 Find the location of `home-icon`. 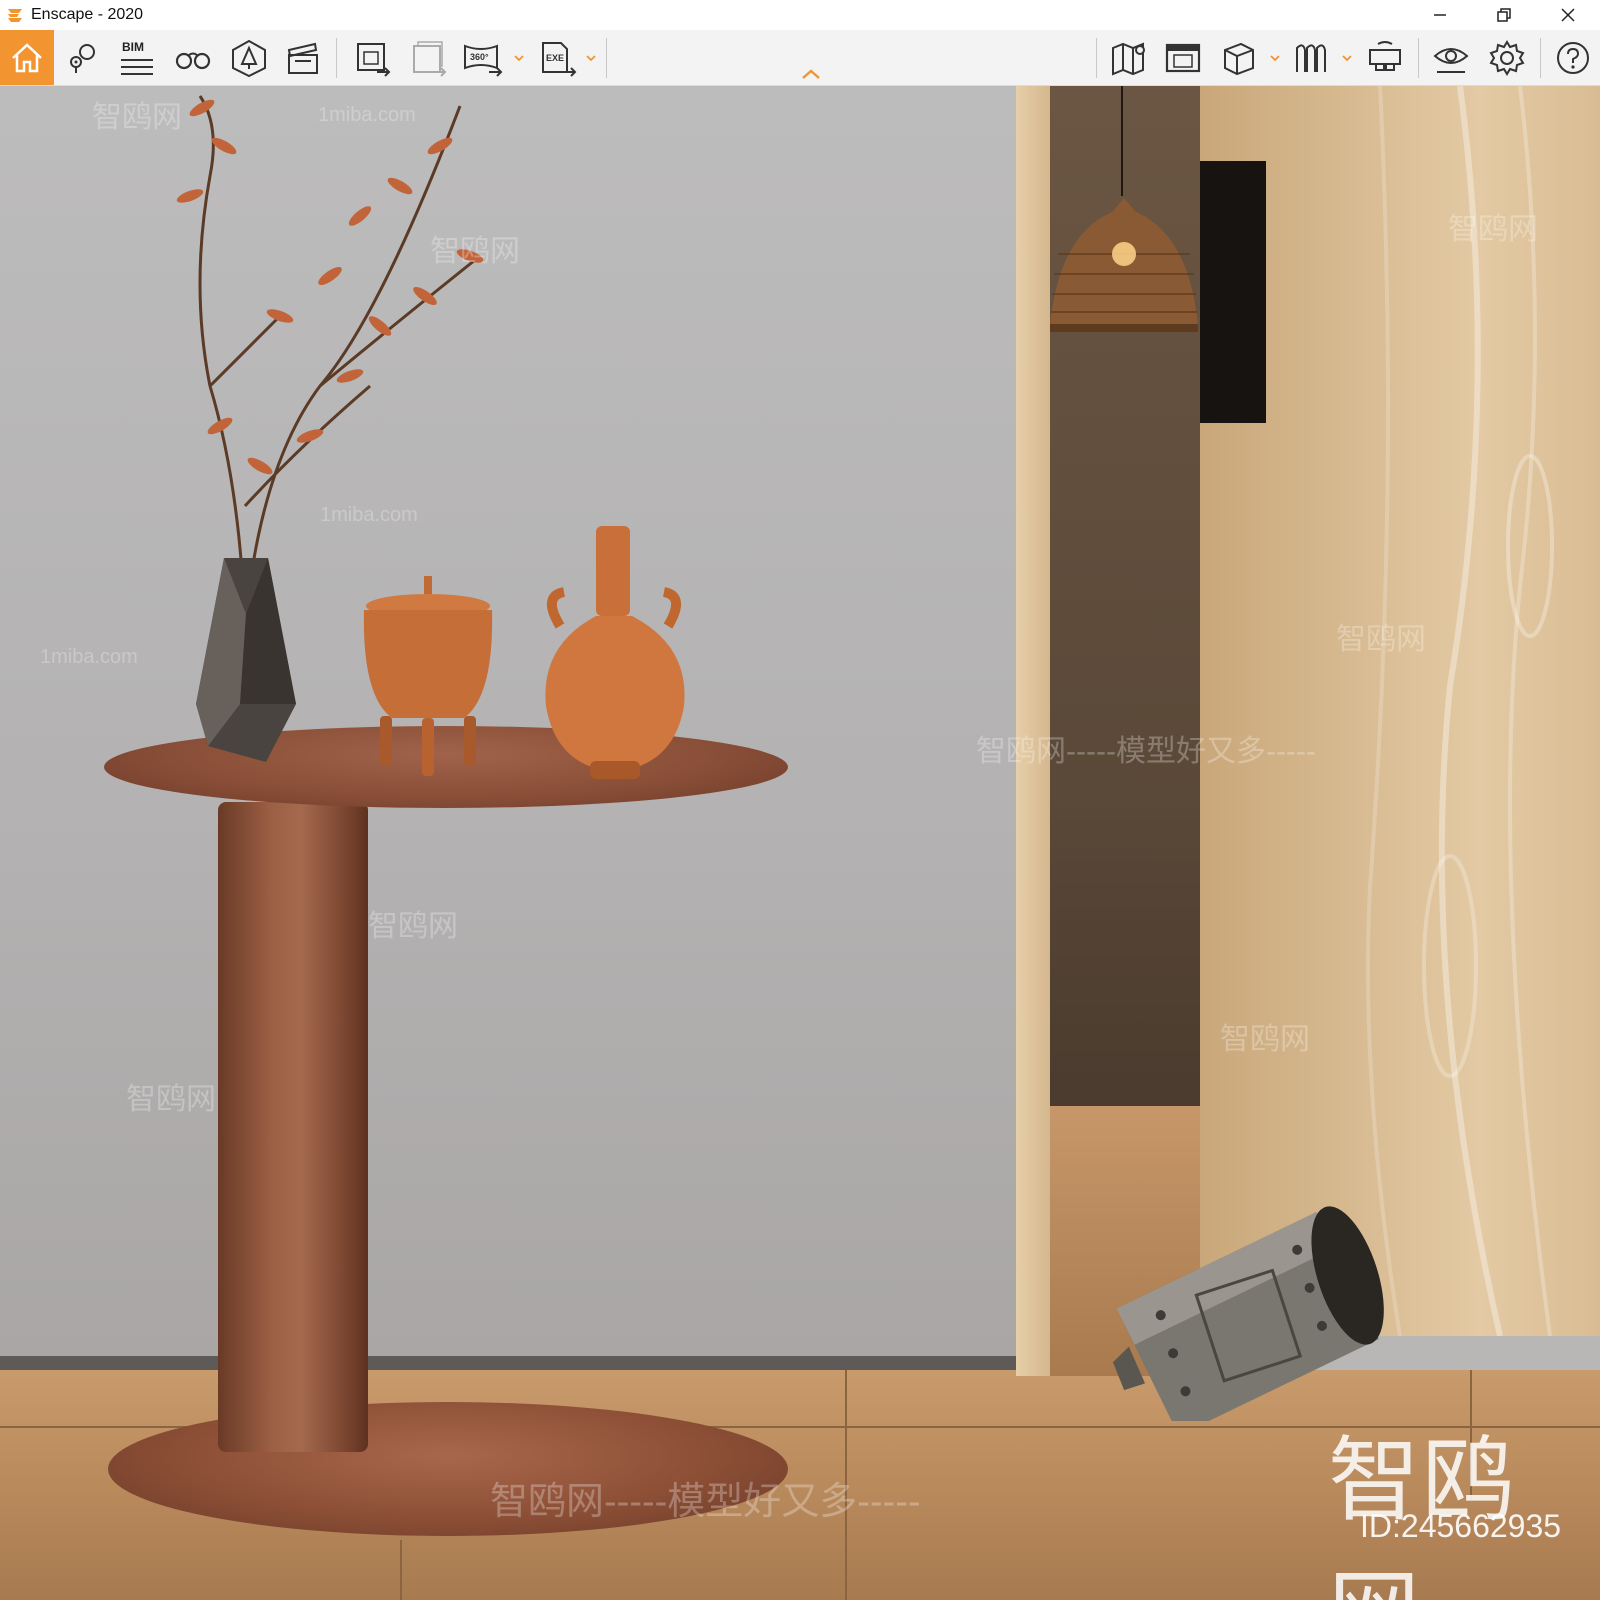

home-icon is located at coordinates (27, 57).